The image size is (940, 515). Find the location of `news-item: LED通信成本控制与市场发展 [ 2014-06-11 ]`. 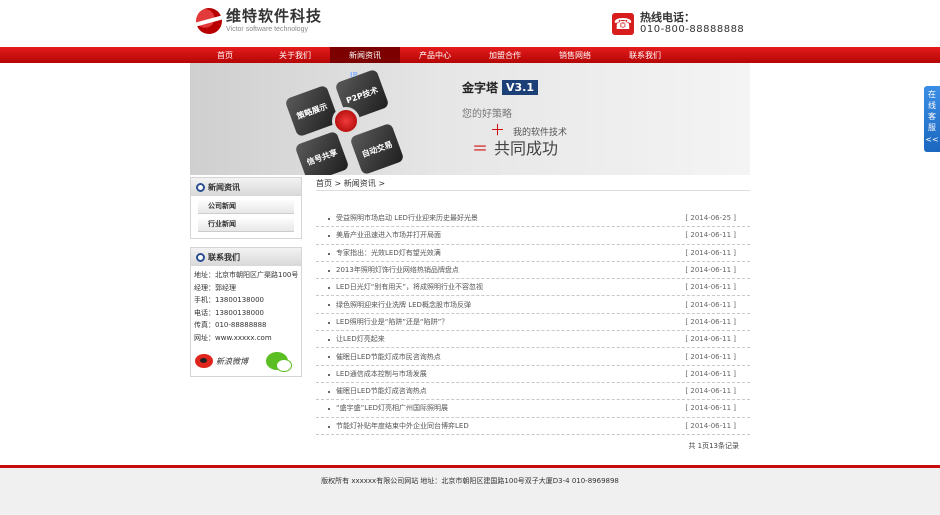

news-item: LED通信成本控制与市场发展 [ 2014-06-11 ] is located at coordinates (533, 374).